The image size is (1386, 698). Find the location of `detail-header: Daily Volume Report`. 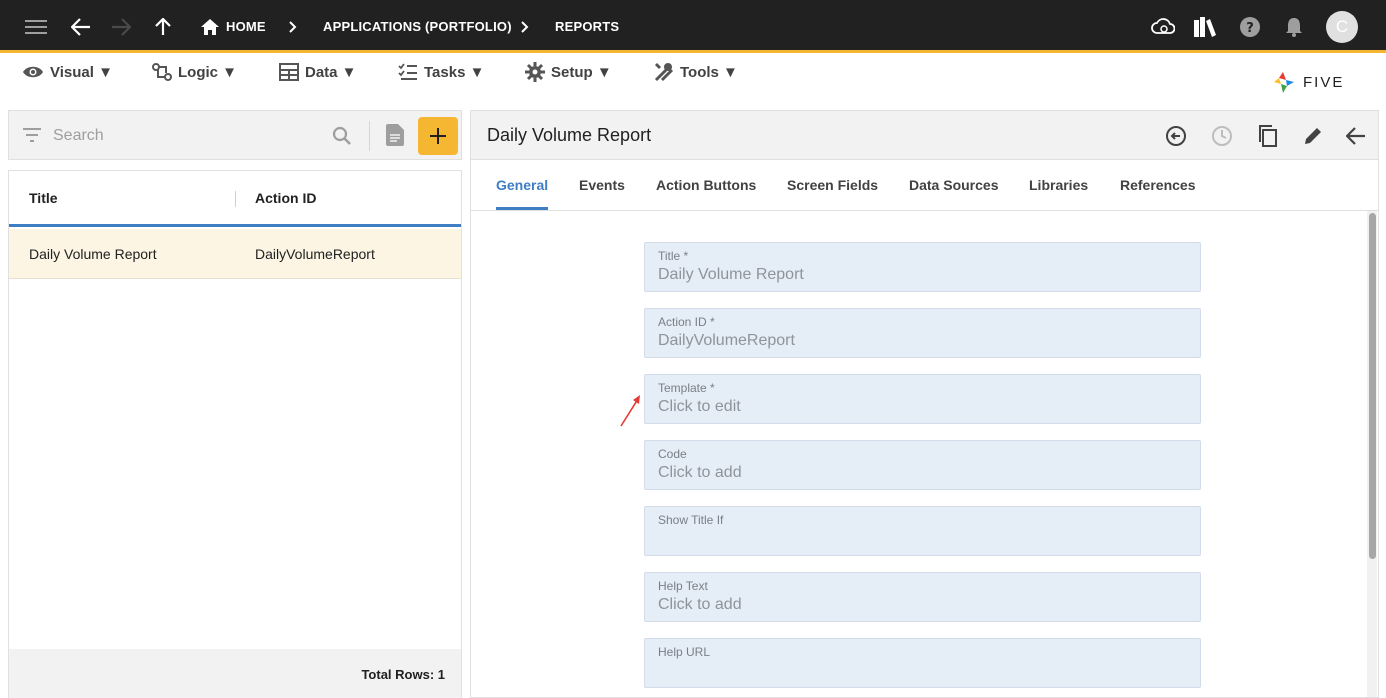

detail-header: Daily Volume Report is located at coordinates (924, 135).